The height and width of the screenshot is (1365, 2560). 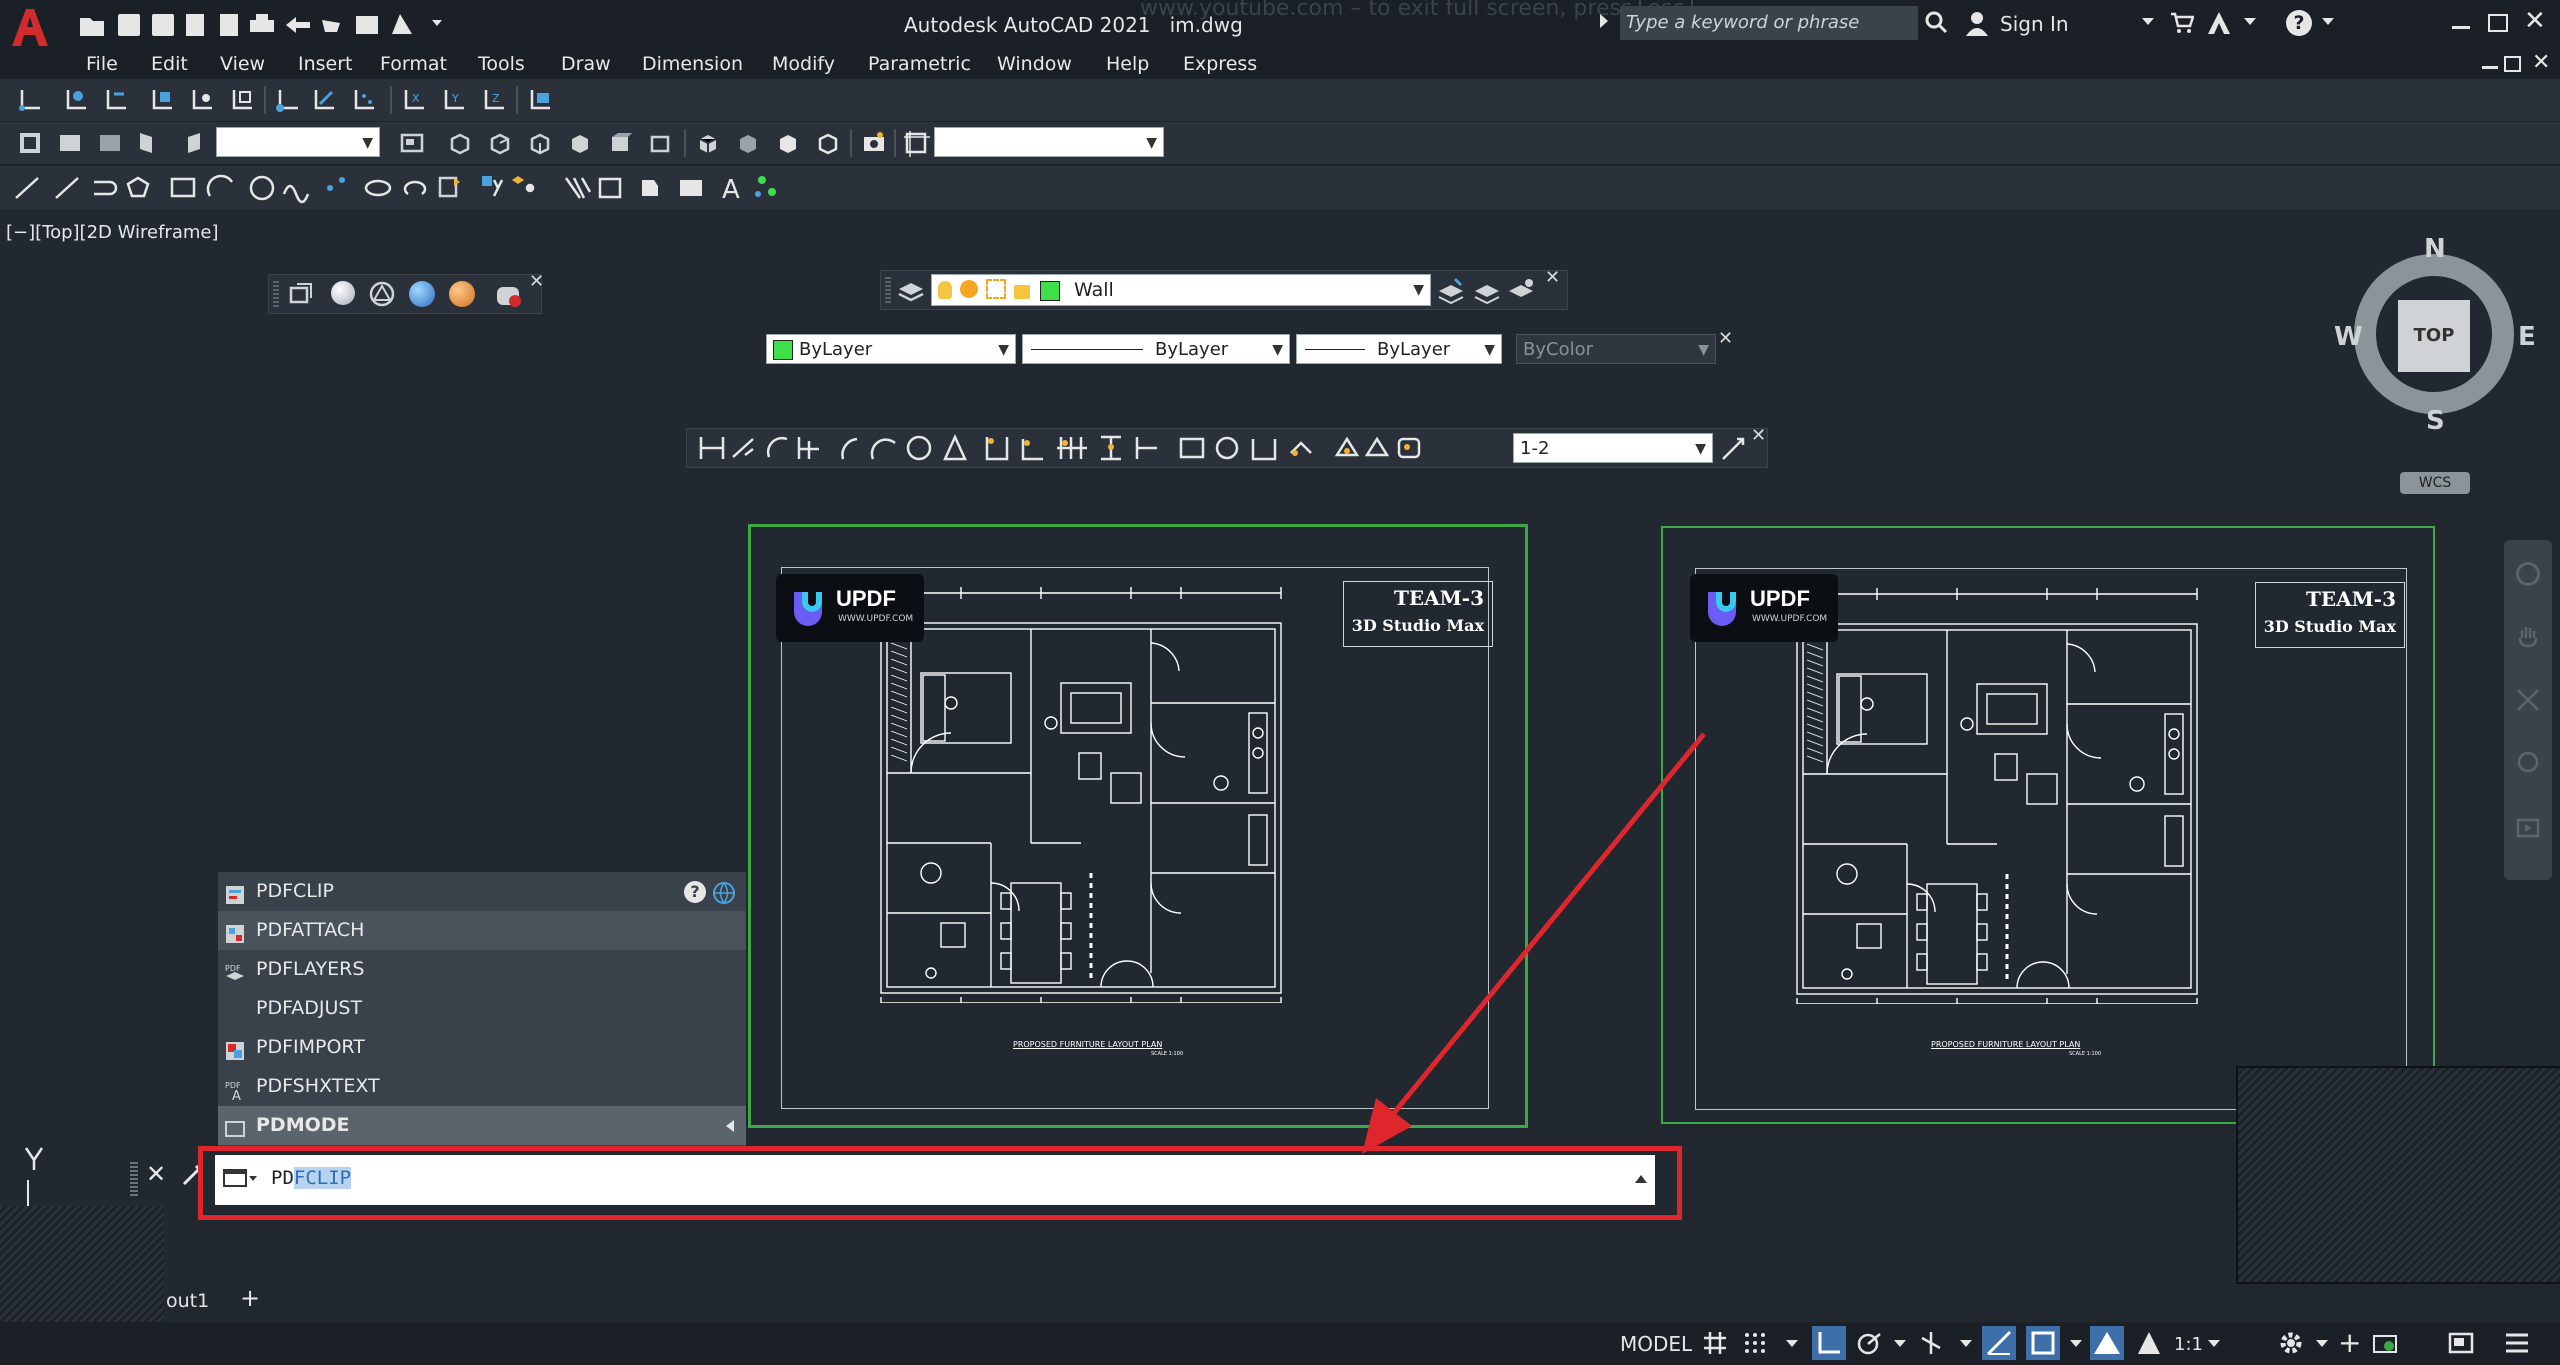 What do you see at coordinates (1127, 64) in the screenshot?
I see `menu-help: Help` at bounding box center [1127, 64].